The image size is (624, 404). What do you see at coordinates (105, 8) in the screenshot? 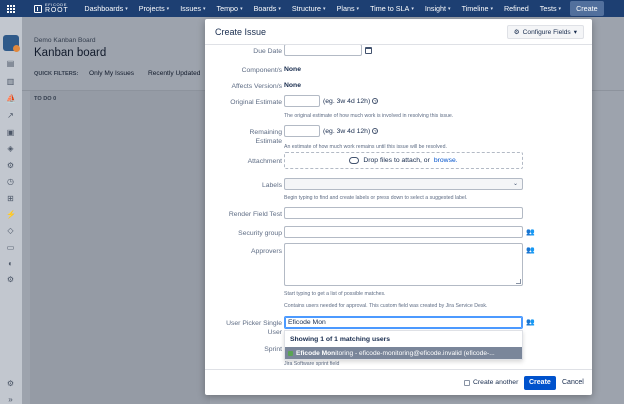
I see `nav-dashboards: Dashboards ▾` at bounding box center [105, 8].